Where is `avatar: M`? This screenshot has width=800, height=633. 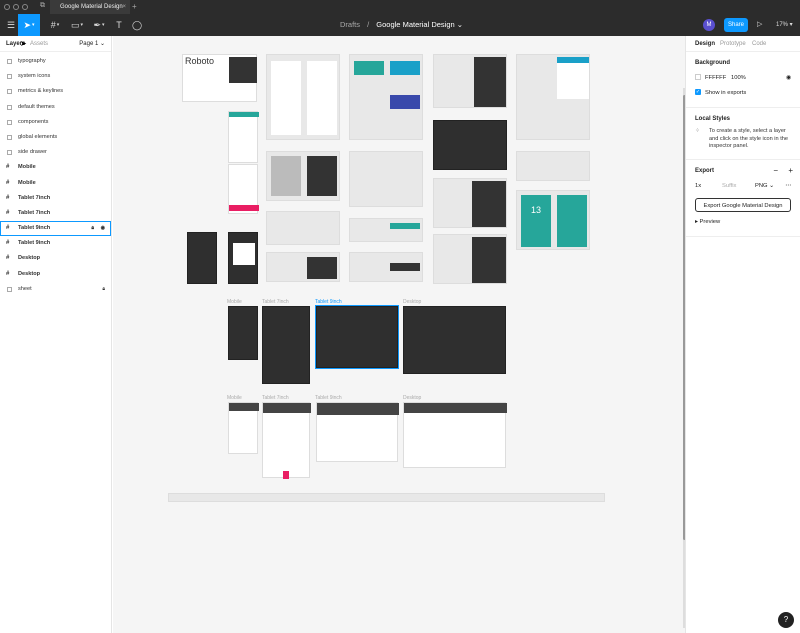
avatar: M is located at coordinates (709, 25).